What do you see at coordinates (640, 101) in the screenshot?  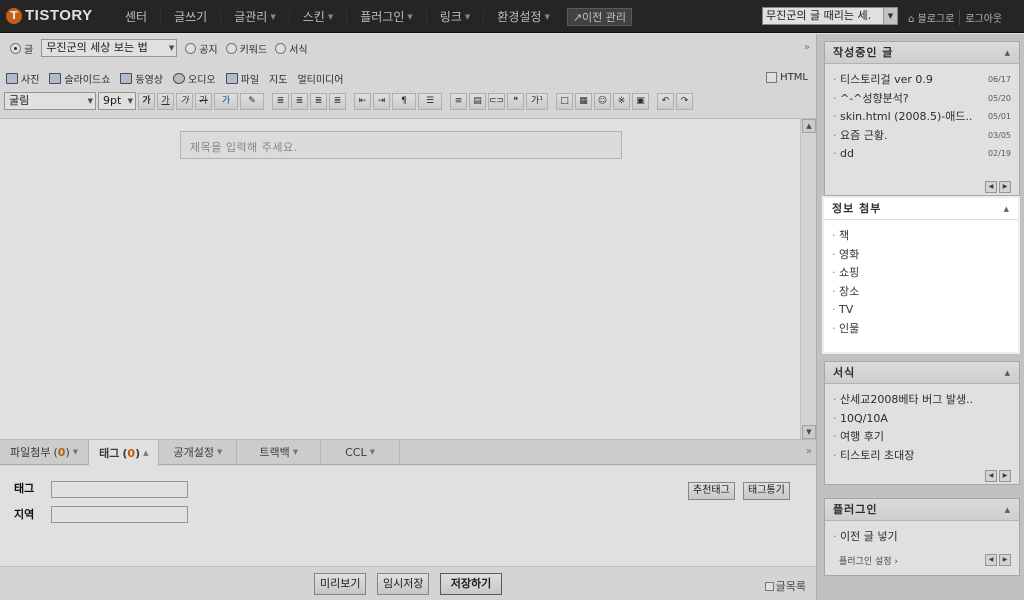 I see `source-button: ▣` at bounding box center [640, 101].